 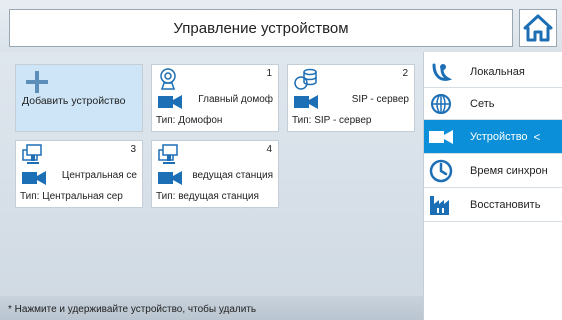 I want to click on device-tile-3: 3 Центральная се Тип: Центральная сер, so click(x=79, y=174).